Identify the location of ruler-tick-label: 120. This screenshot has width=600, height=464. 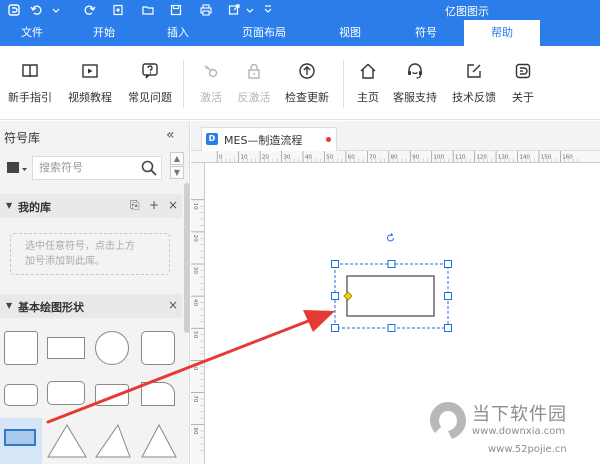
(481, 157).